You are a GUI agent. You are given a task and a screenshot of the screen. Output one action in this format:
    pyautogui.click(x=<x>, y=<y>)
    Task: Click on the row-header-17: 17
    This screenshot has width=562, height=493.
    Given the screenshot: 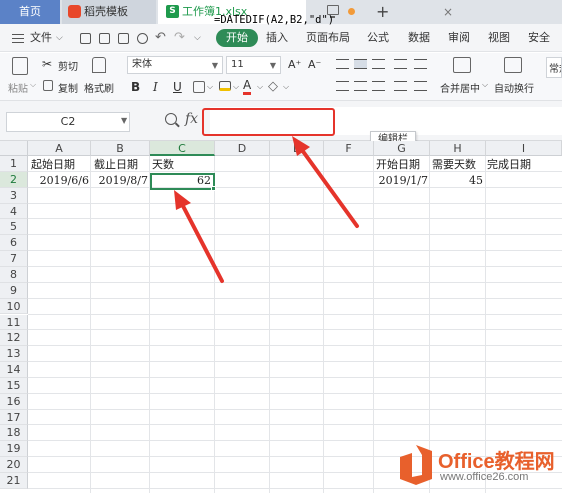 What is the action you would take?
    pyautogui.click(x=14, y=417)
    